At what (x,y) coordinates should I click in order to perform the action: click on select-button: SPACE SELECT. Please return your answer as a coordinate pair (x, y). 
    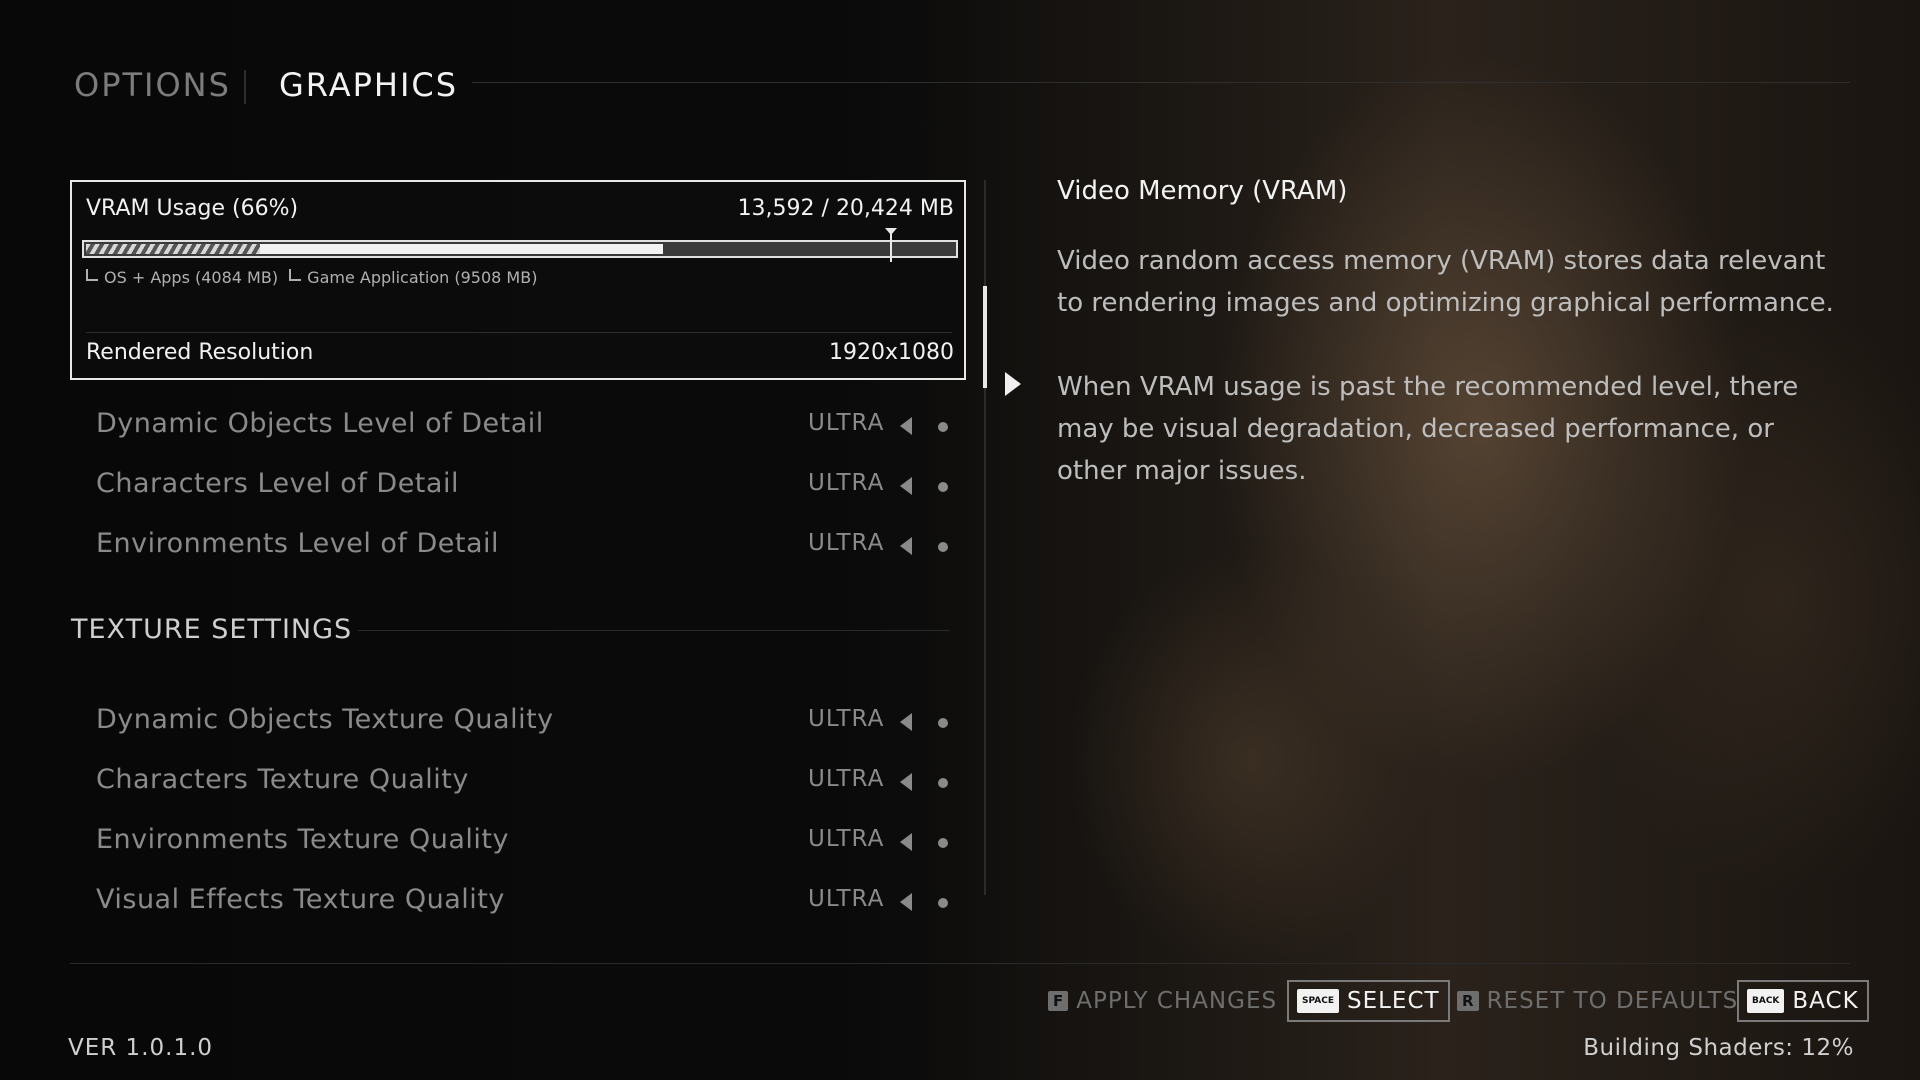
    Looking at the image, I should click on (1368, 1001).